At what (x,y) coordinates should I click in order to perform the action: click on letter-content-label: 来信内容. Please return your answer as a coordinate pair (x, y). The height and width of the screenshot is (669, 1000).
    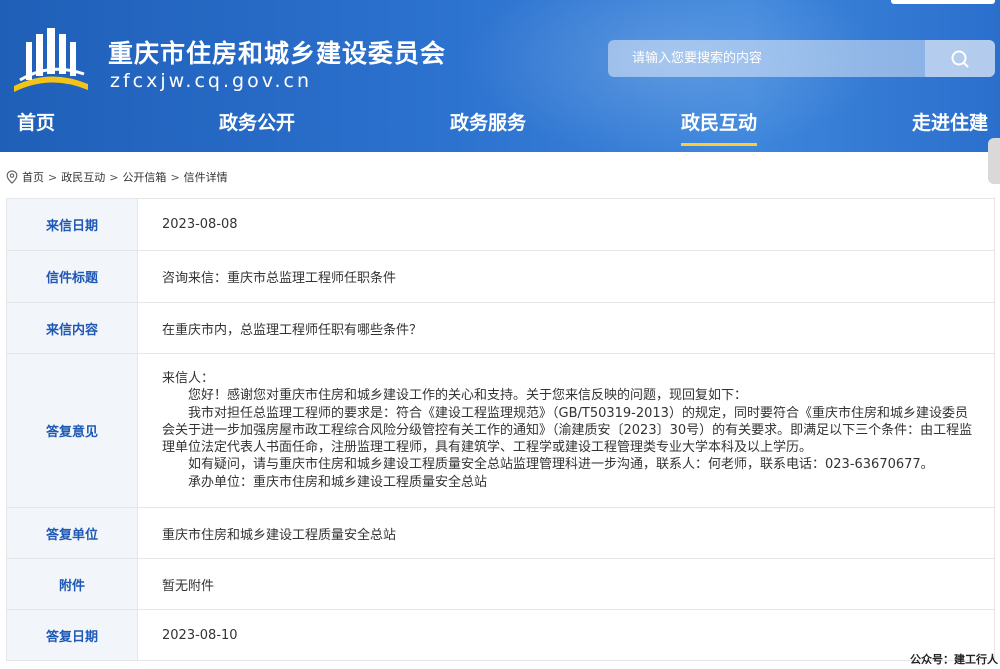
    Looking at the image, I should click on (72, 328).